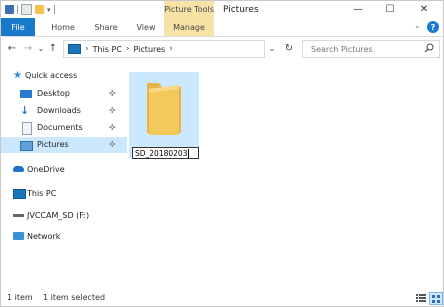 Image resolution: width=444 pixels, height=307 pixels. I want to click on sidebar-item-sd-drive: JVCCAM_SD (F:), so click(64, 216).